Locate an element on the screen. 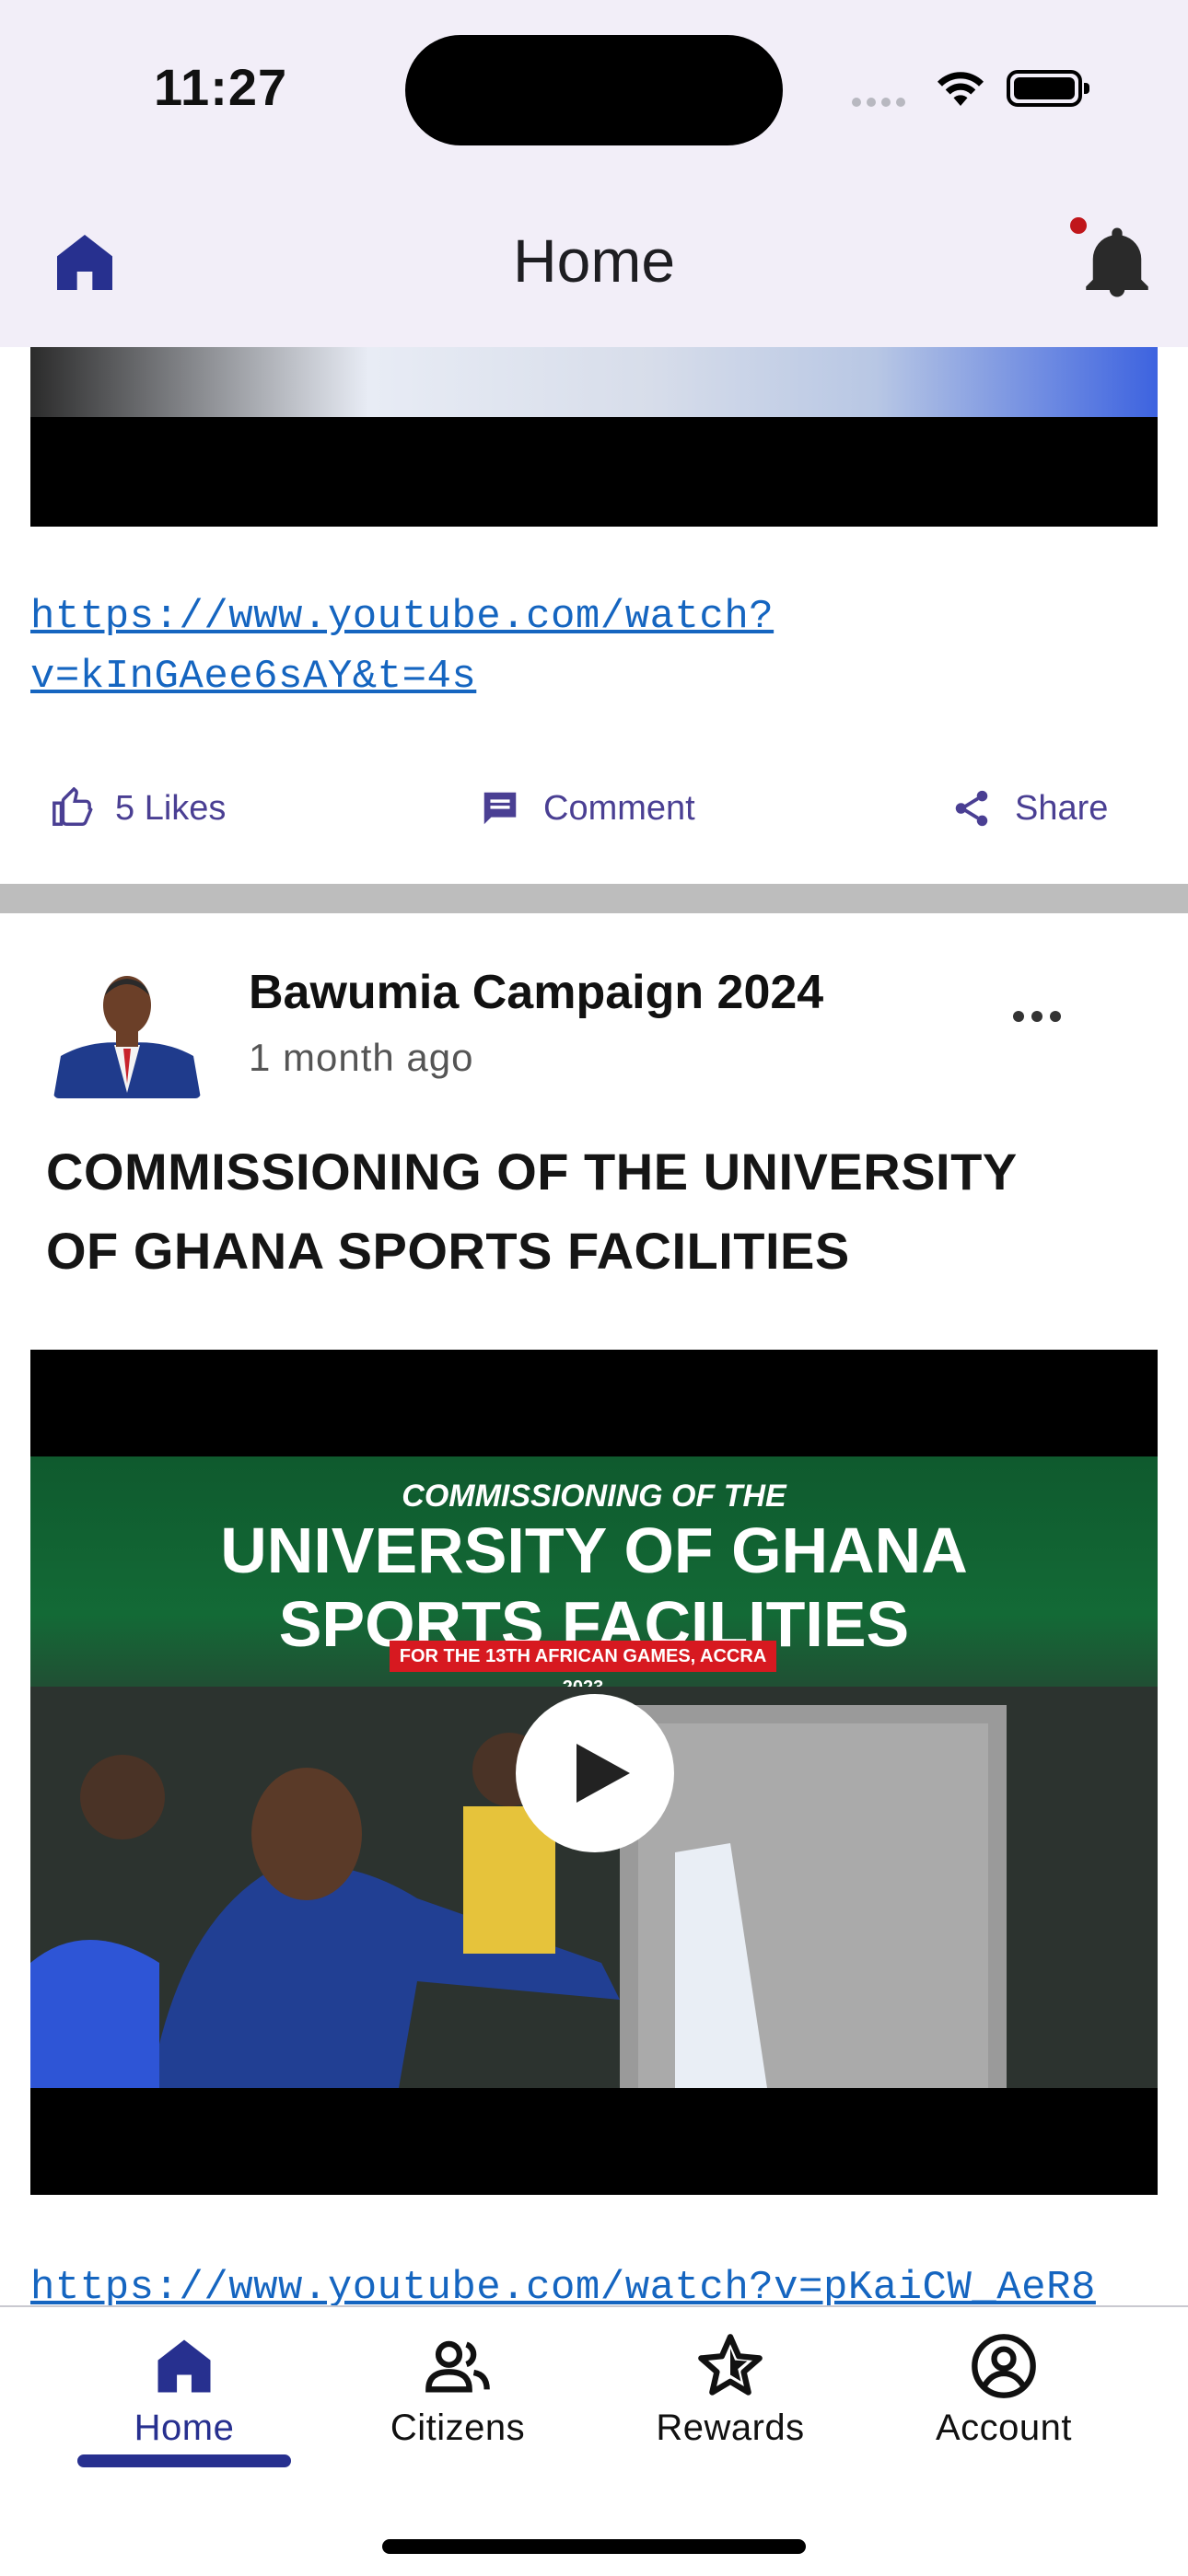  play-icon is located at coordinates (603, 1773).